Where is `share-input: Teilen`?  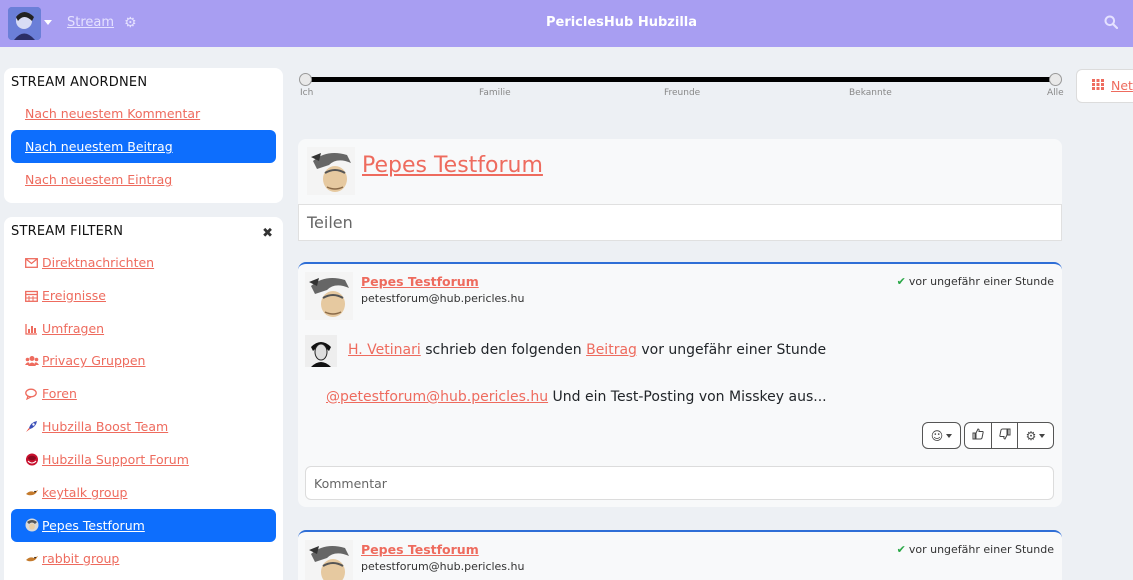
share-input: Teilen is located at coordinates (680, 222).